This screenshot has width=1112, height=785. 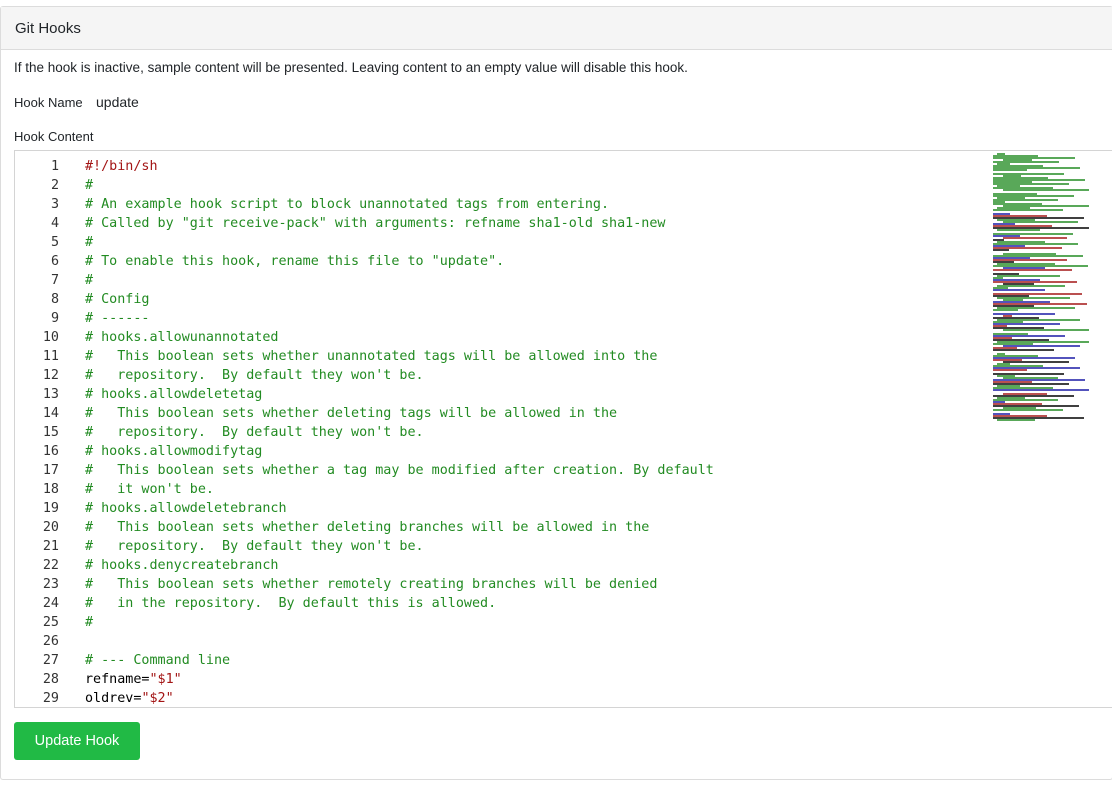 I want to click on line-code: #!/bin/sh, so click(x=121, y=166).